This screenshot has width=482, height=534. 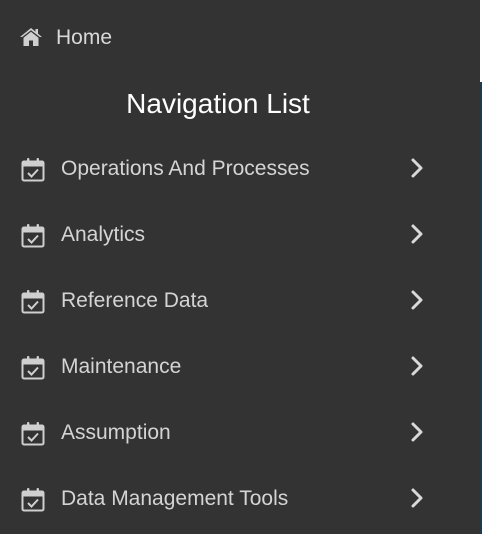 What do you see at coordinates (240, 39) in the screenshot?
I see `home-link: Home` at bounding box center [240, 39].